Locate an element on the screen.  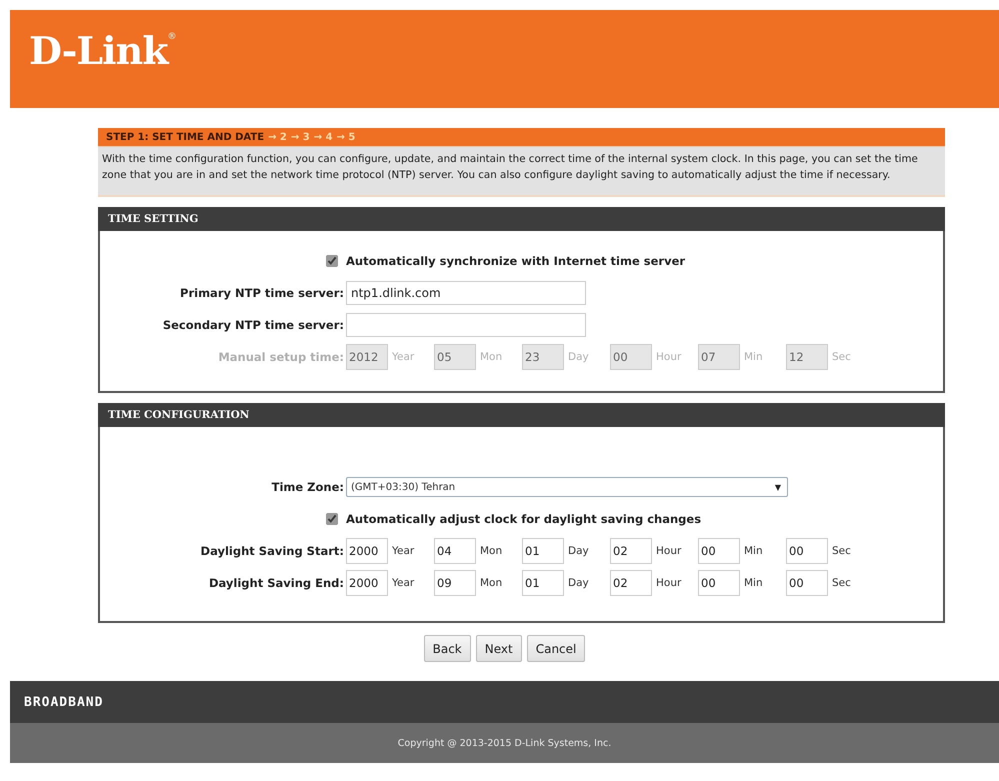
description: With the time configuration function, you can configure, update, and maintain the correct time of the internal system clock. In this page, you can set the time zone that you are in and set the network time protocol (NTP) server. You can also configure daylight saving to automatically adjust the time if necessary. is located at coordinates (521, 172).